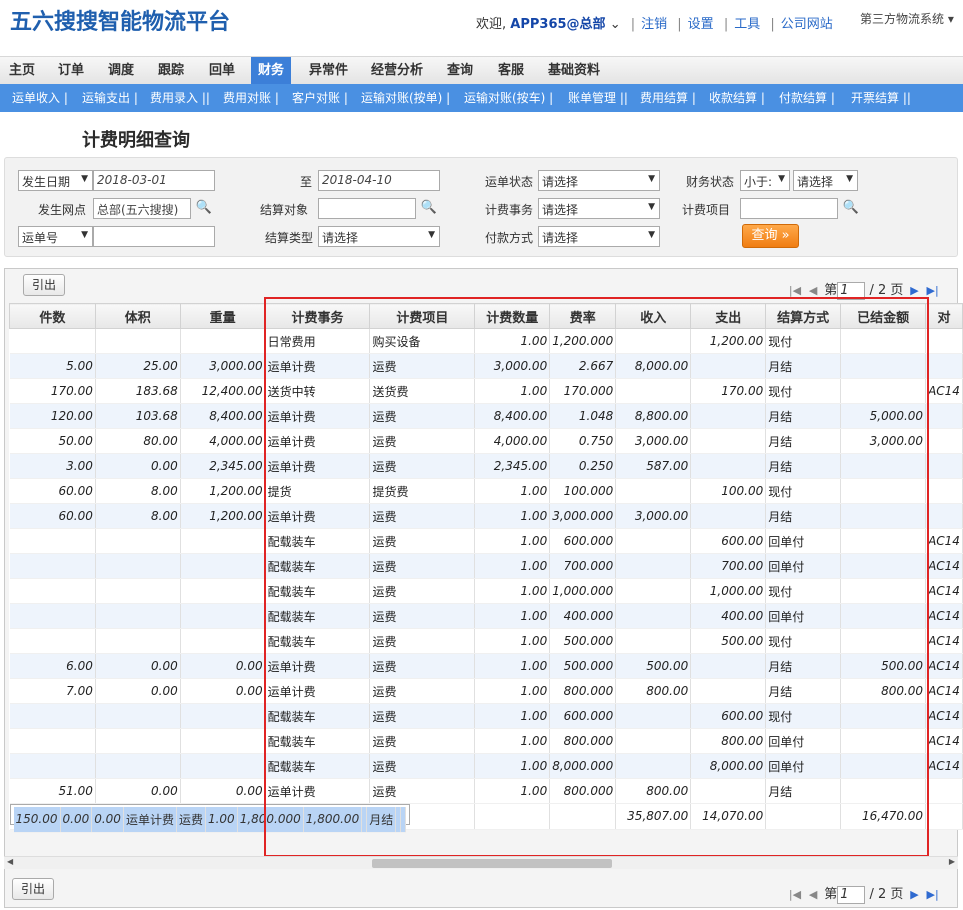 This screenshot has height=910, width=963. Describe the element at coordinates (55, 180) in the screenshot. I see `date-type-select: 发生日期 ▼` at that location.